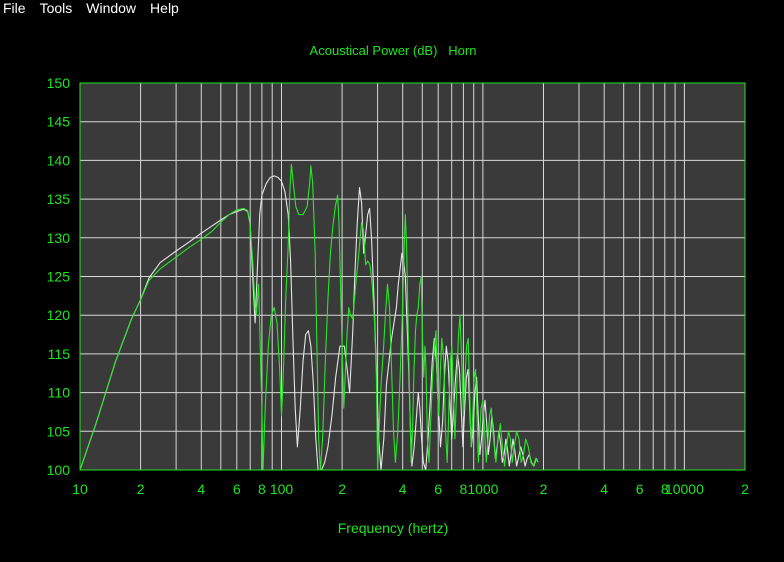  What do you see at coordinates (59, 160) in the screenshot?
I see `y-tick-label: 140` at bounding box center [59, 160].